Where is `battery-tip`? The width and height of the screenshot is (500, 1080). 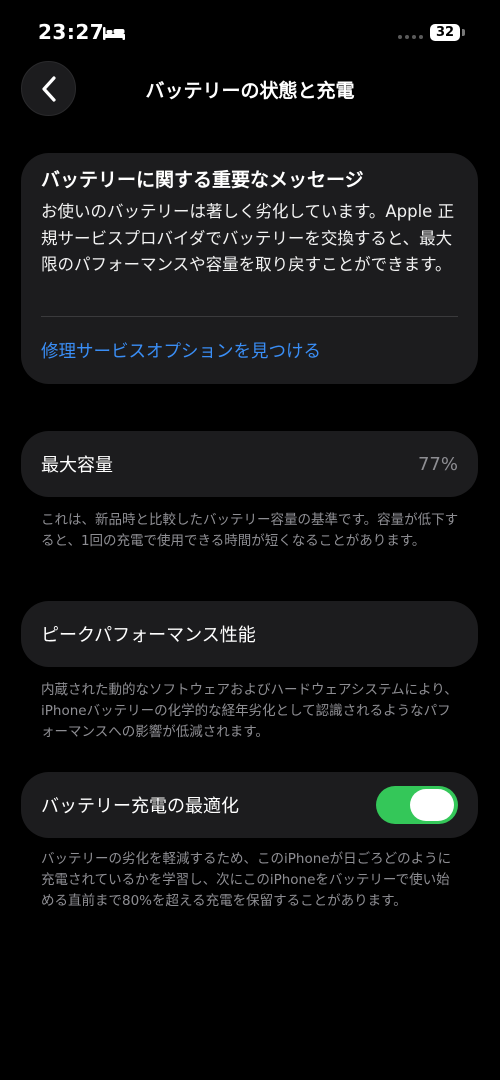
battery-tip is located at coordinates (463, 32).